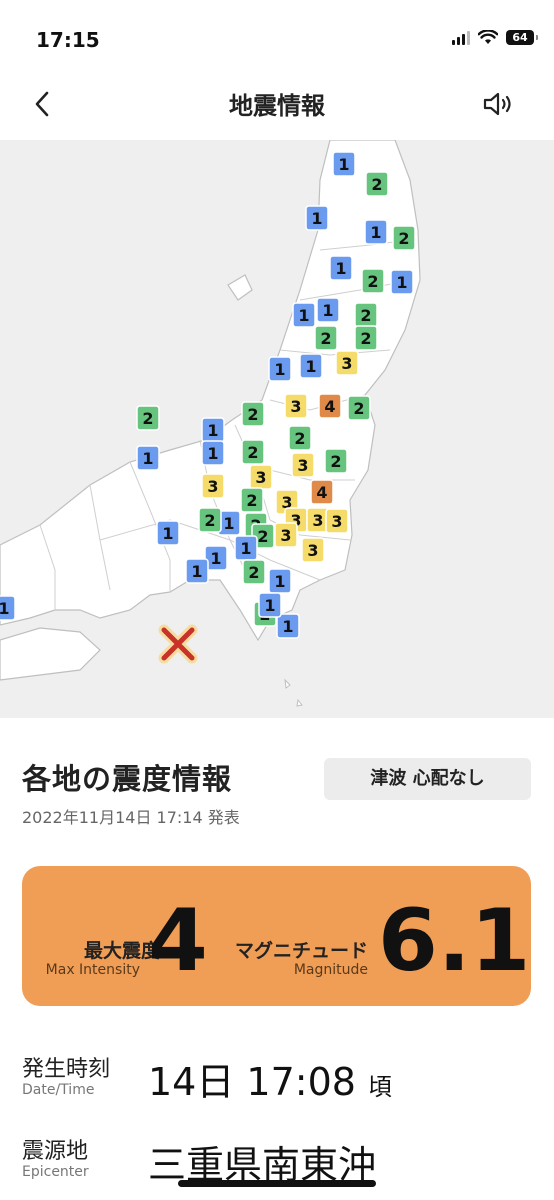 This screenshot has height=1200, width=554. I want to click on magnitude-label: マグニチュード, so click(301, 951).